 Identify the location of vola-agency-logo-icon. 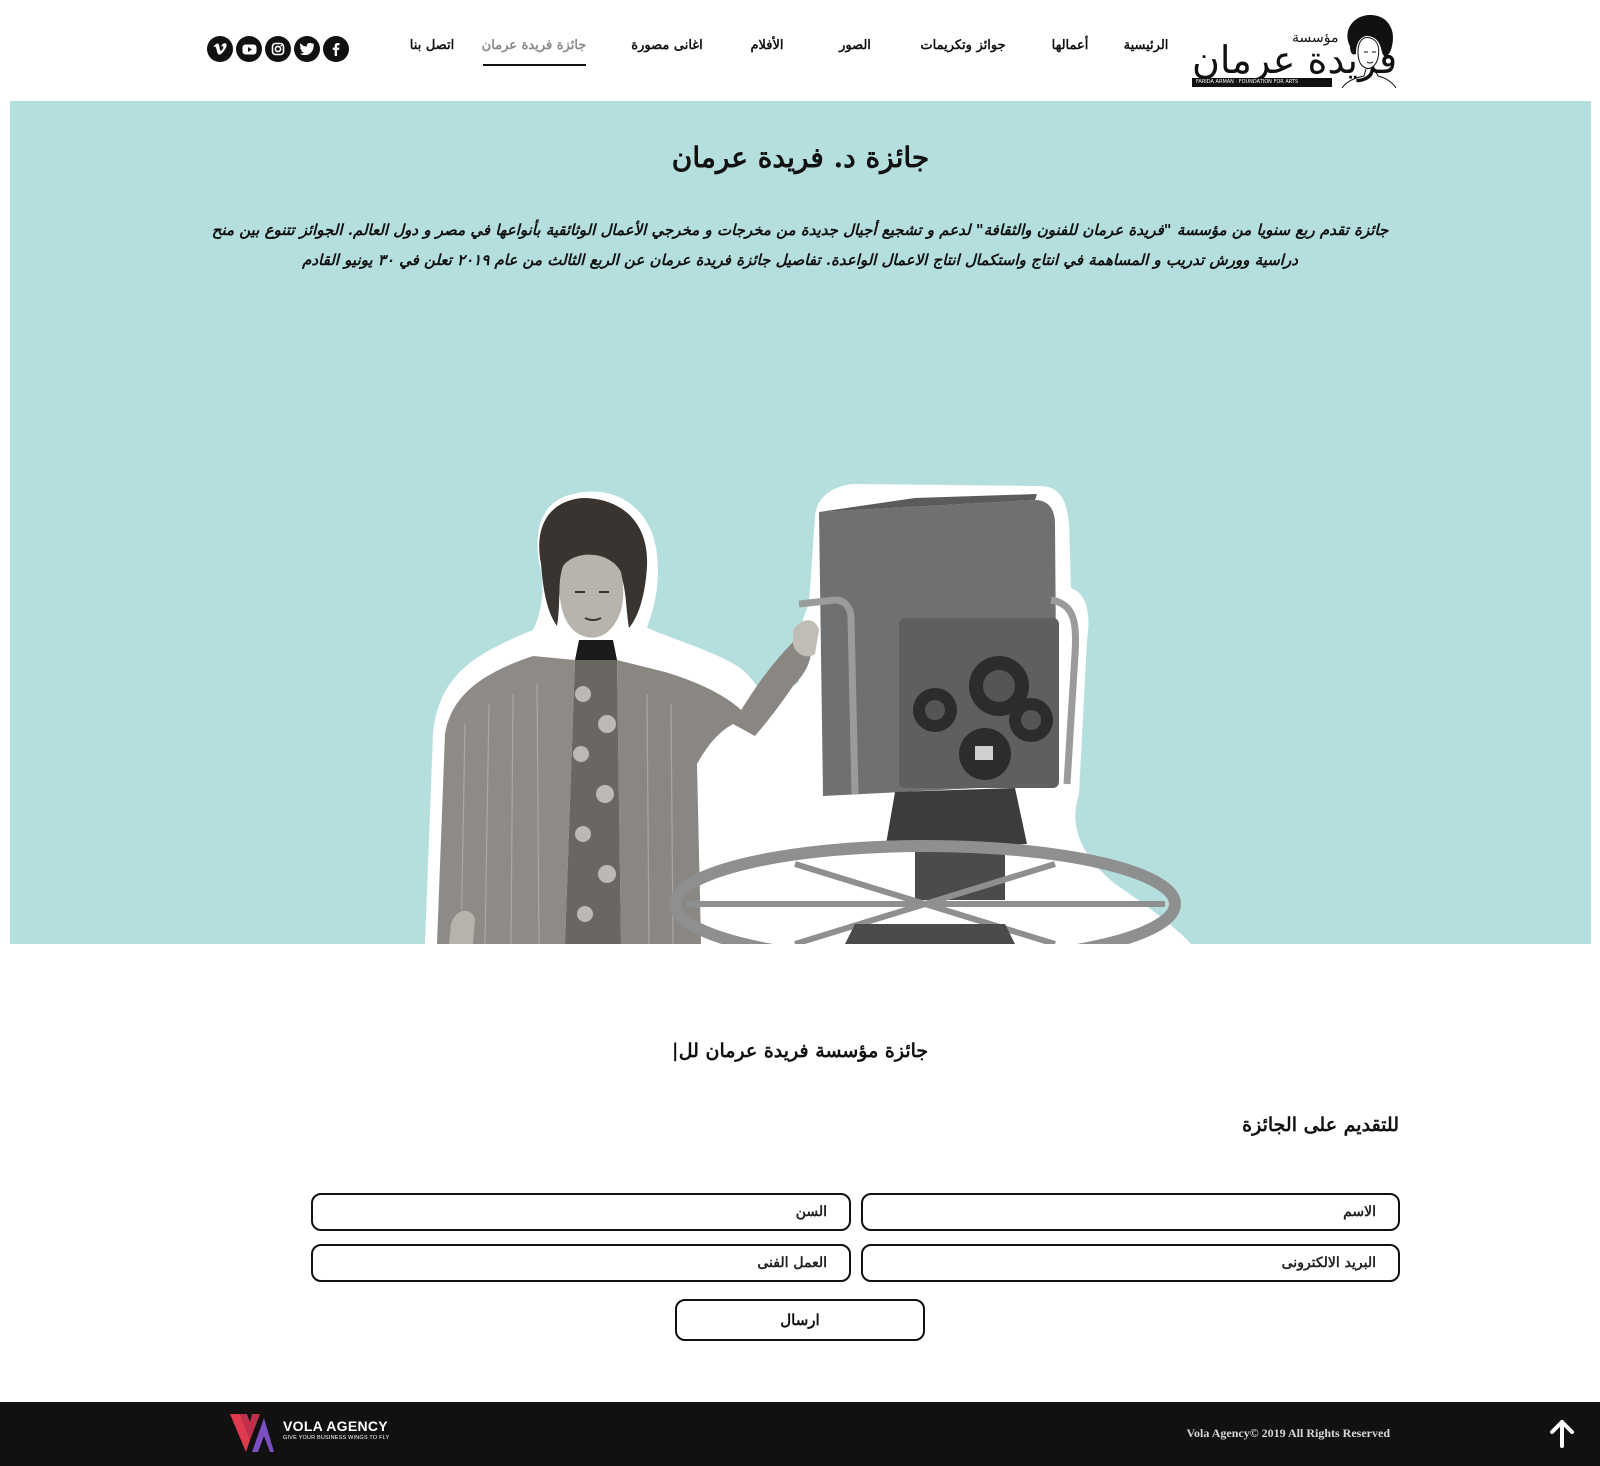
(252, 1433).